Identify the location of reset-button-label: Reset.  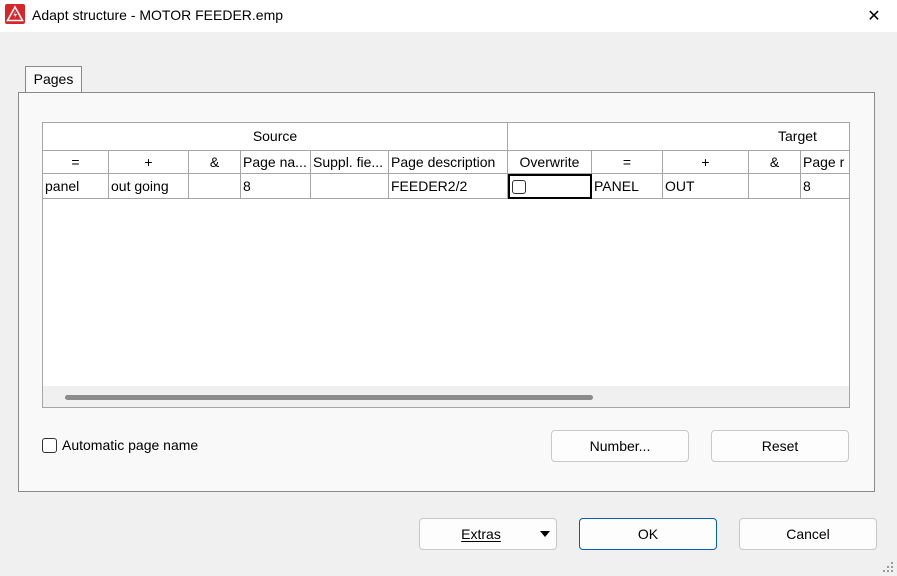
(780, 446).